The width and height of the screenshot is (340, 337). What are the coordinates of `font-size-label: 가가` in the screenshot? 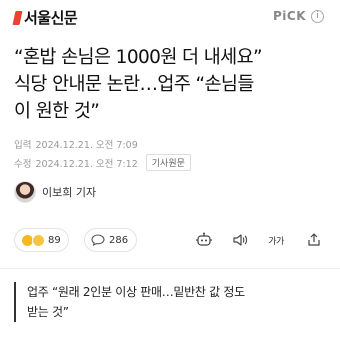 It's located at (276, 241).